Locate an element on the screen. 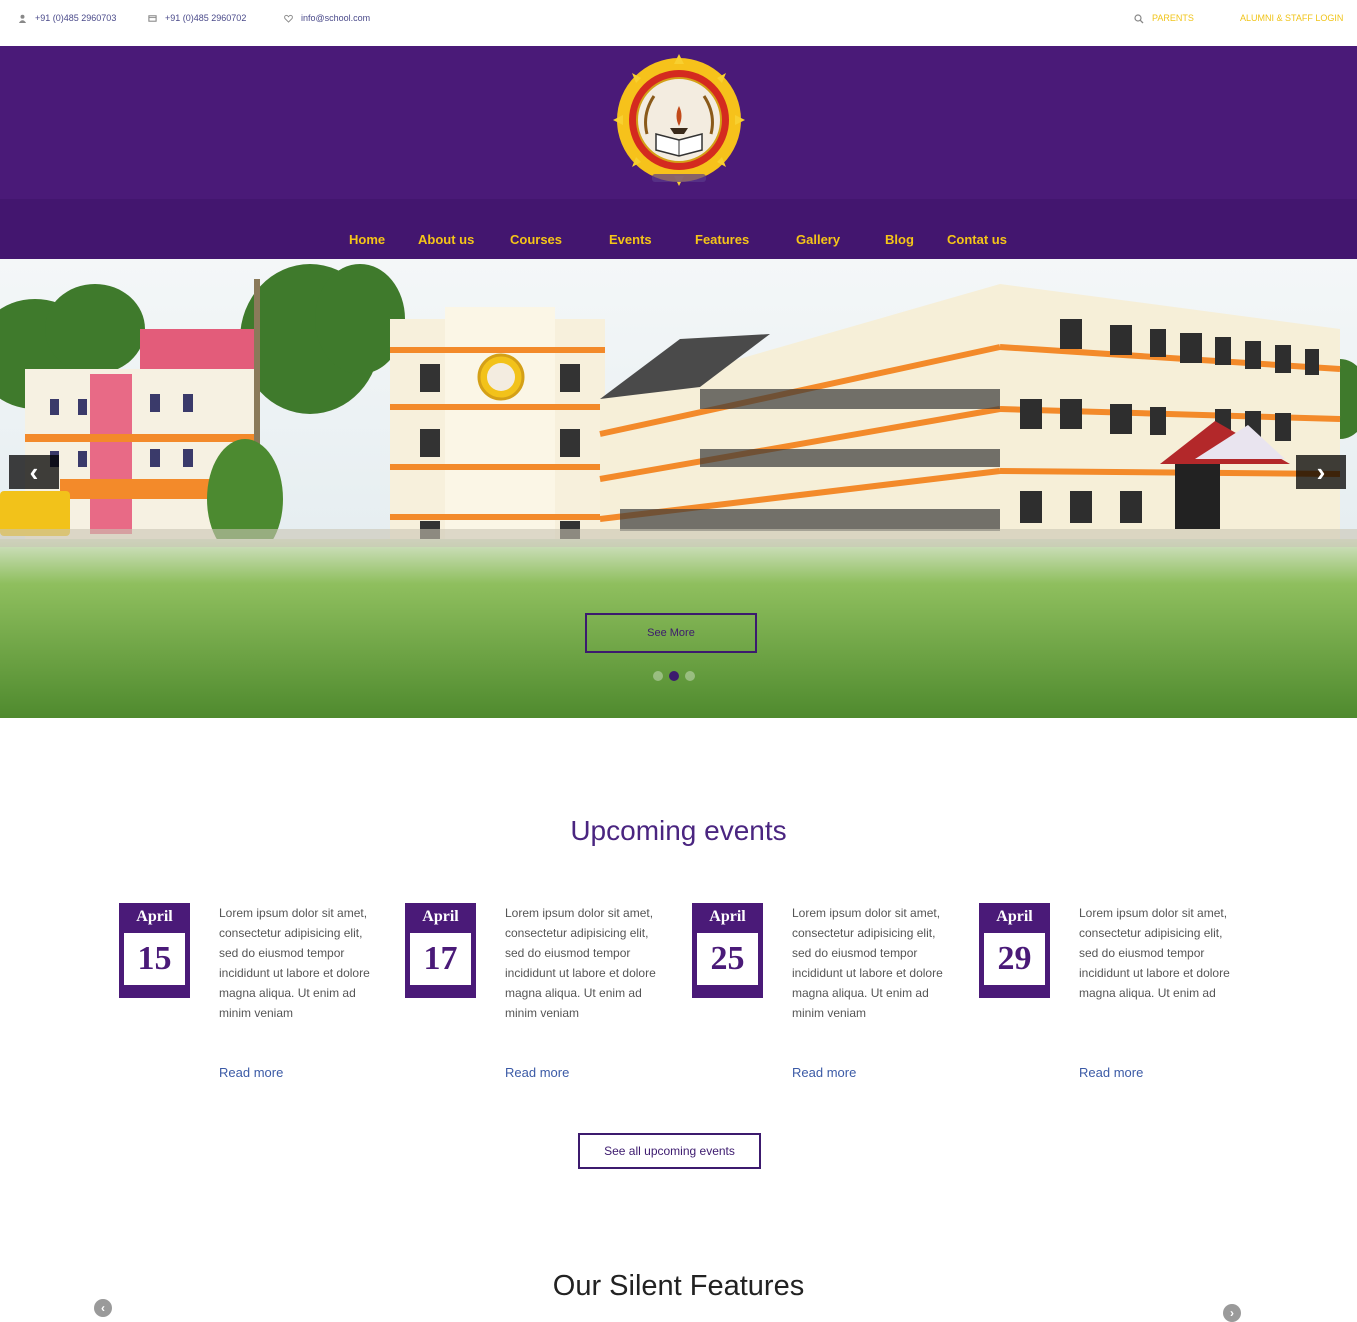 The image size is (1357, 1322). phone-number-2: +91 (0)485 2960702 is located at coordinates (206, 18).